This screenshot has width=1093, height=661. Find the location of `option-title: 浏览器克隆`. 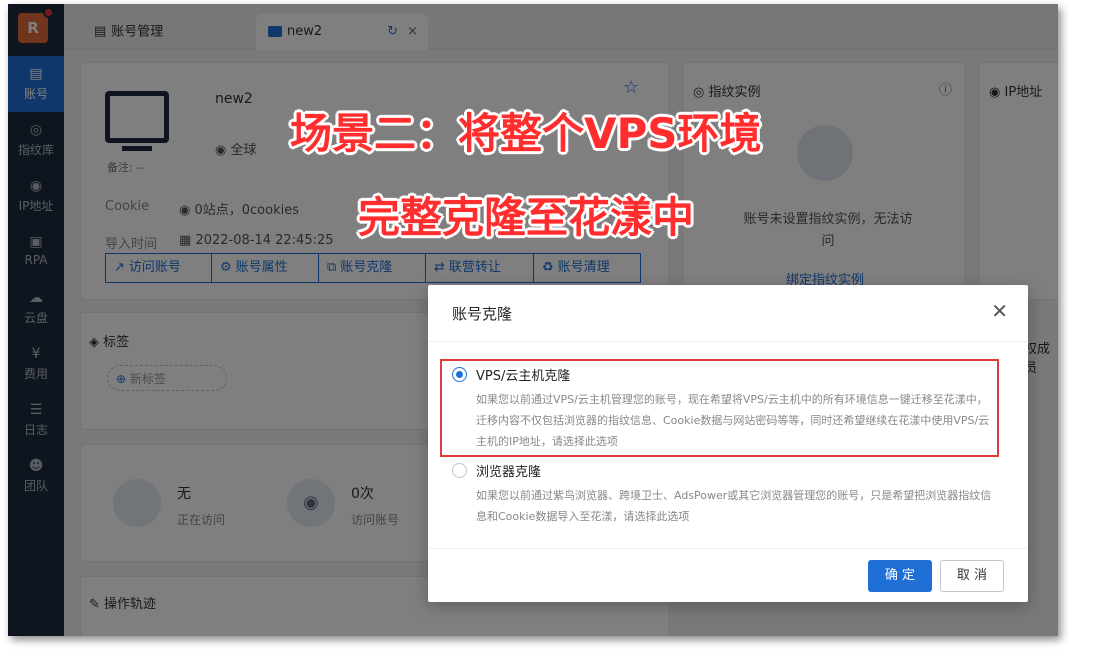

option-title: 浏览器克隆 is located at coordinates (509, 472).